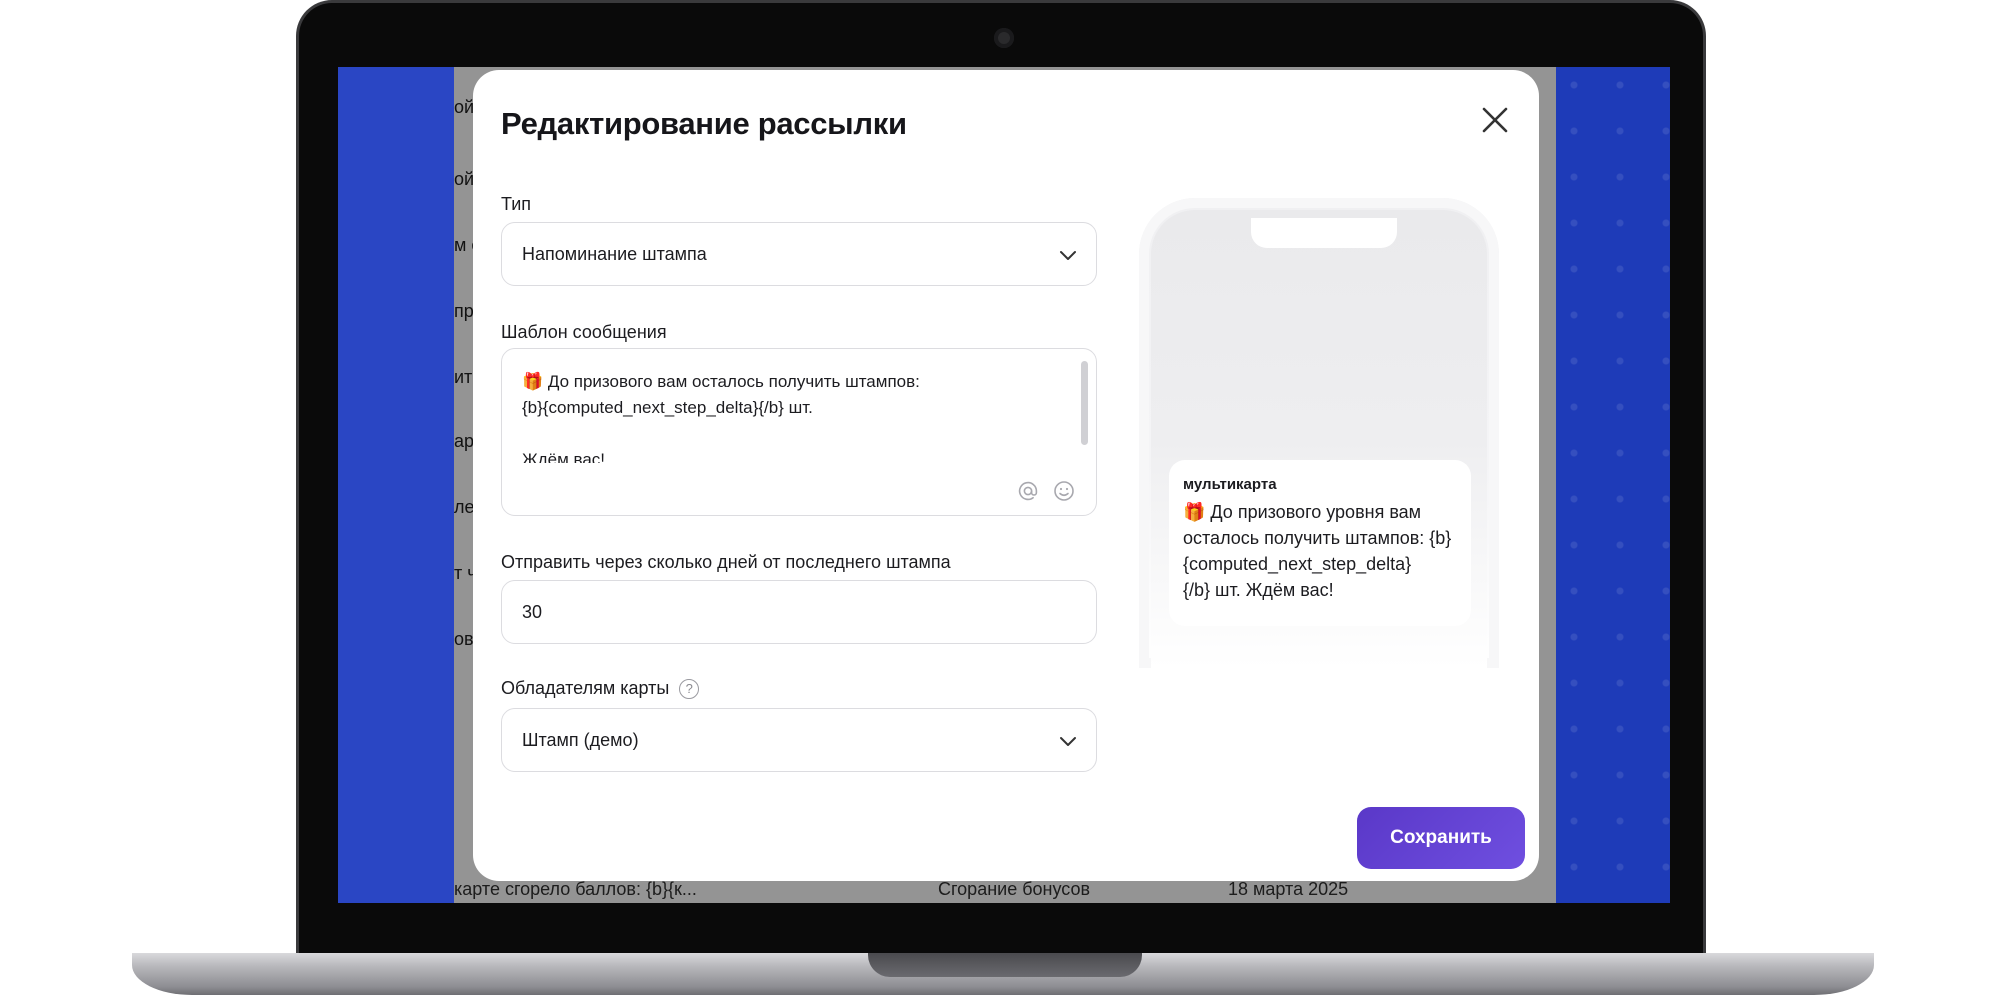 The height and width of the screenshot is (1006, 2000). I want to click on template-label-text: Шаблон сообщения, so click(584, 332).